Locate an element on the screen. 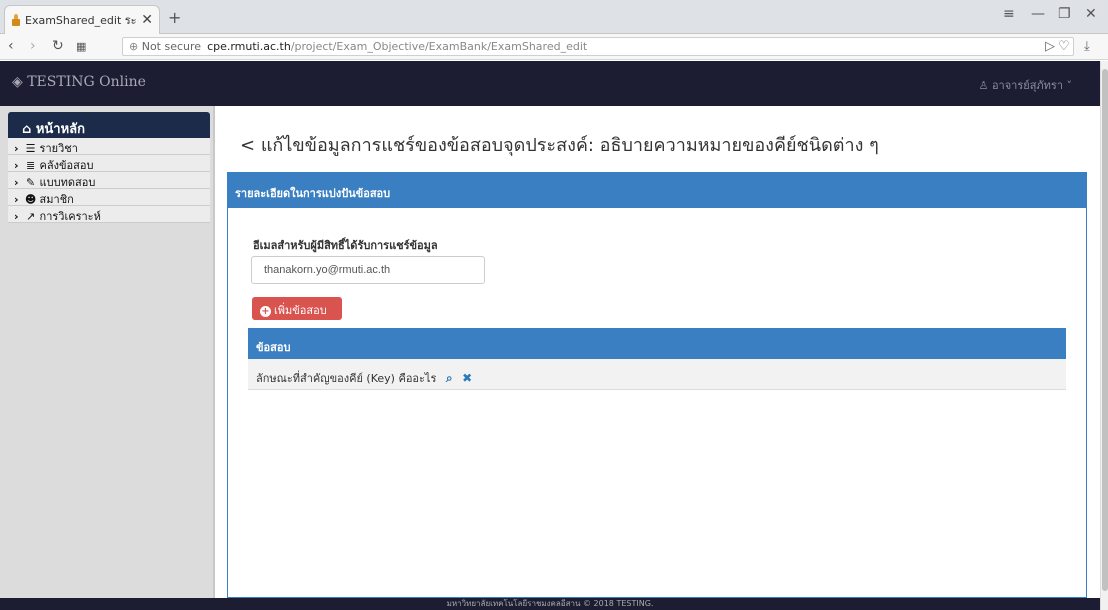 This screenshot has height=610, width=1108. tab-list-icon: ≡ is located at coordinates (1009, 14).